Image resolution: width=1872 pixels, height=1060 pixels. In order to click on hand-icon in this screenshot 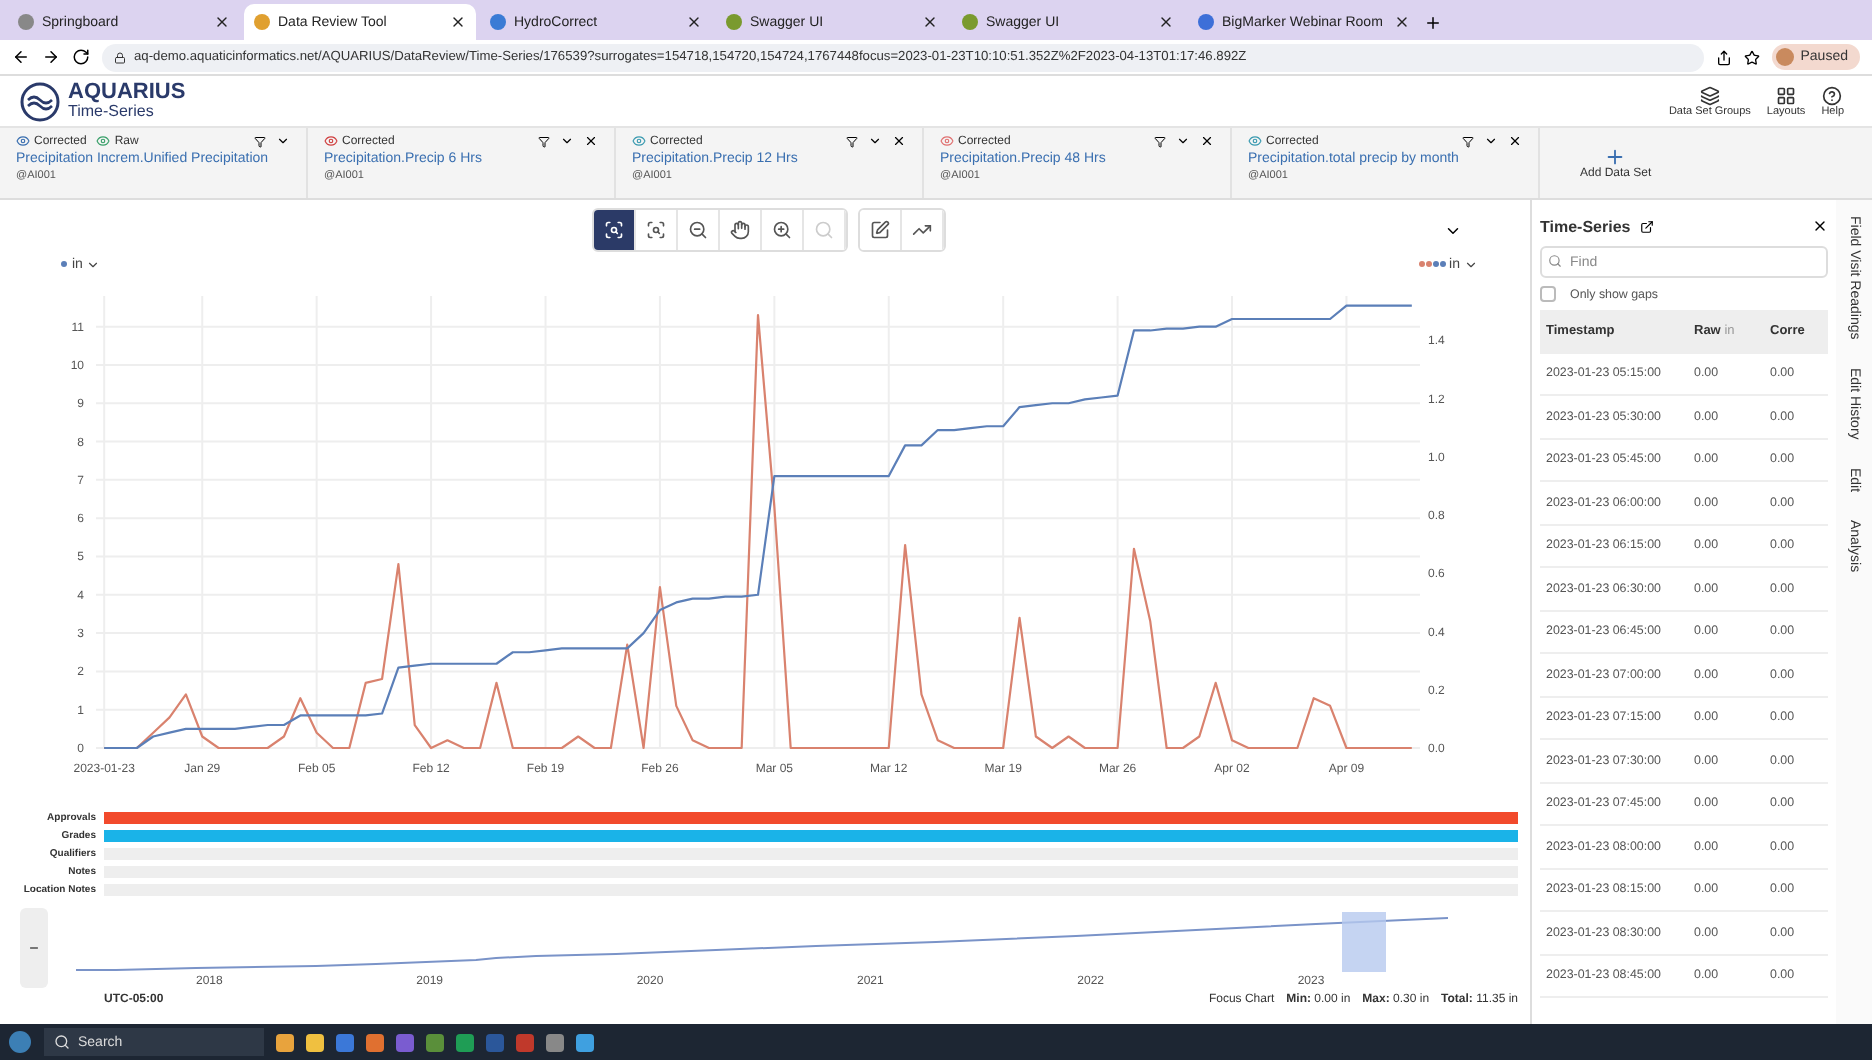, I will do `click(740, 230)`.